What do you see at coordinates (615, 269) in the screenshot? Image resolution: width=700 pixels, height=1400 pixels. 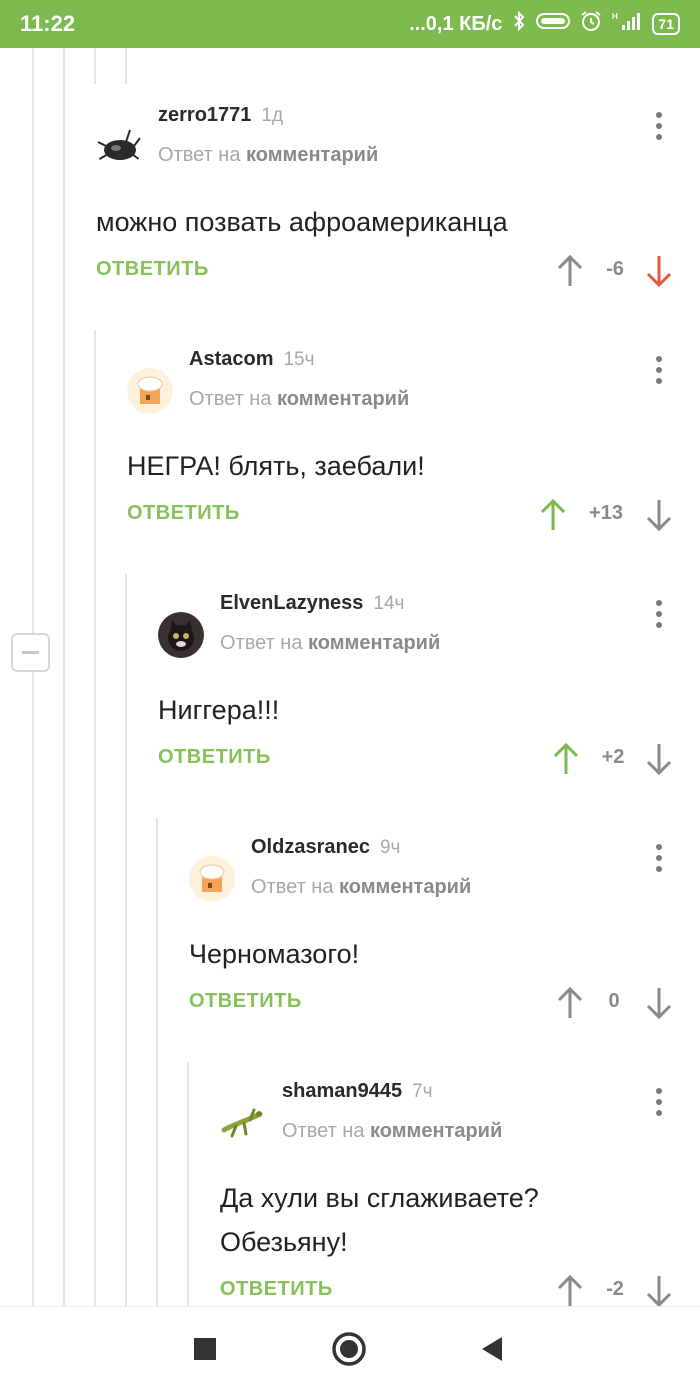 I see `rating-value: -6` at bounding box center [615, 269].